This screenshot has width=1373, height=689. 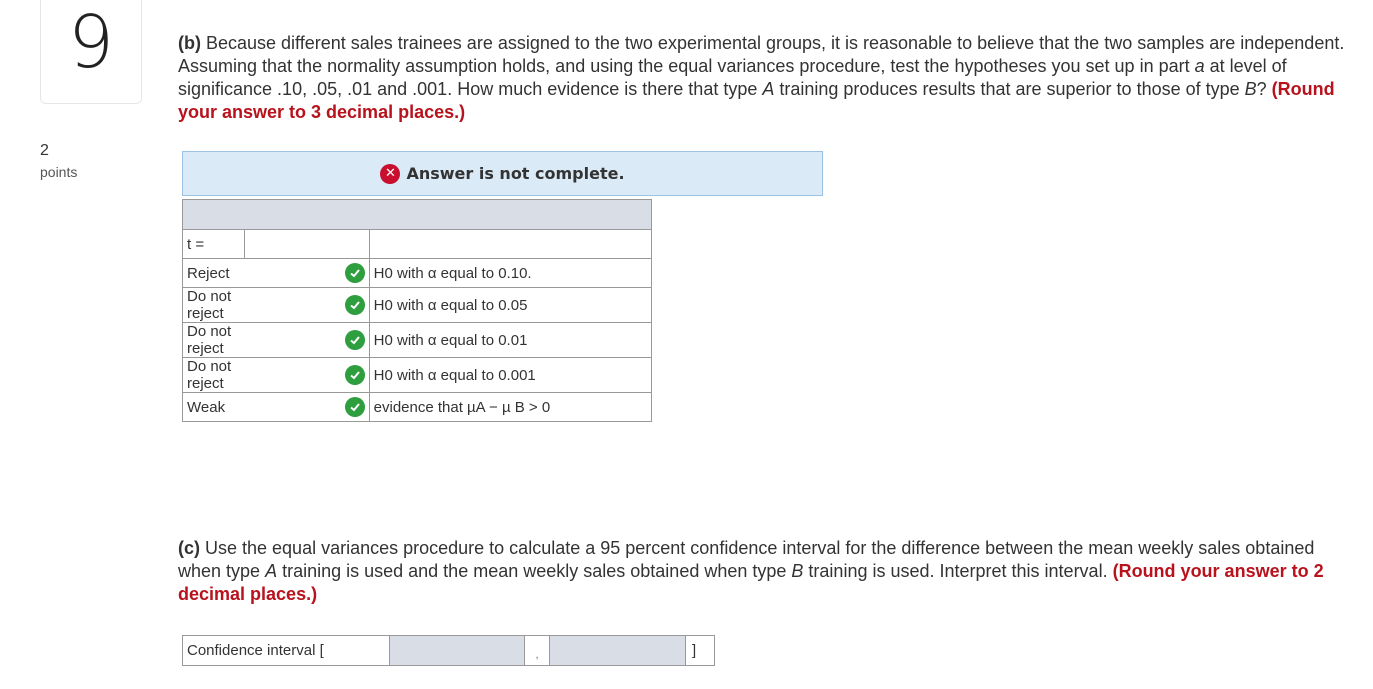 What do you see at coordinates (510, 407) in the screenshot?
I see `statement-text: evidence that µA − µ B > 0` at bounding box center [510, 407].